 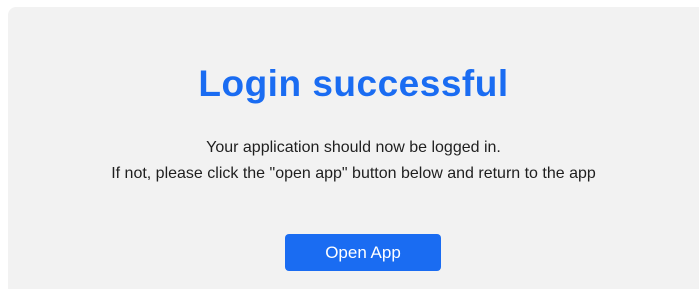 I want to click on open-app-button: Open App, so click(x=363, y=252).